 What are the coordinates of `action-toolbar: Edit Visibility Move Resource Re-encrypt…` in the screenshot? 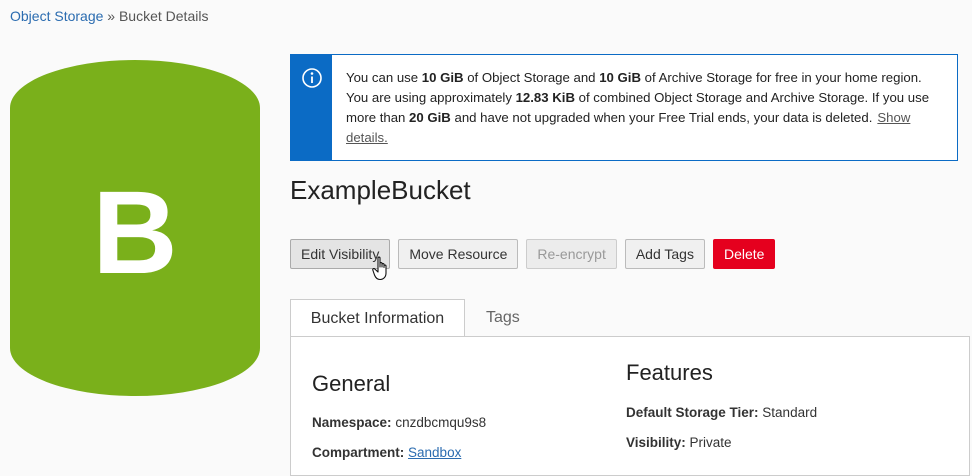 It's located at (536, 254).